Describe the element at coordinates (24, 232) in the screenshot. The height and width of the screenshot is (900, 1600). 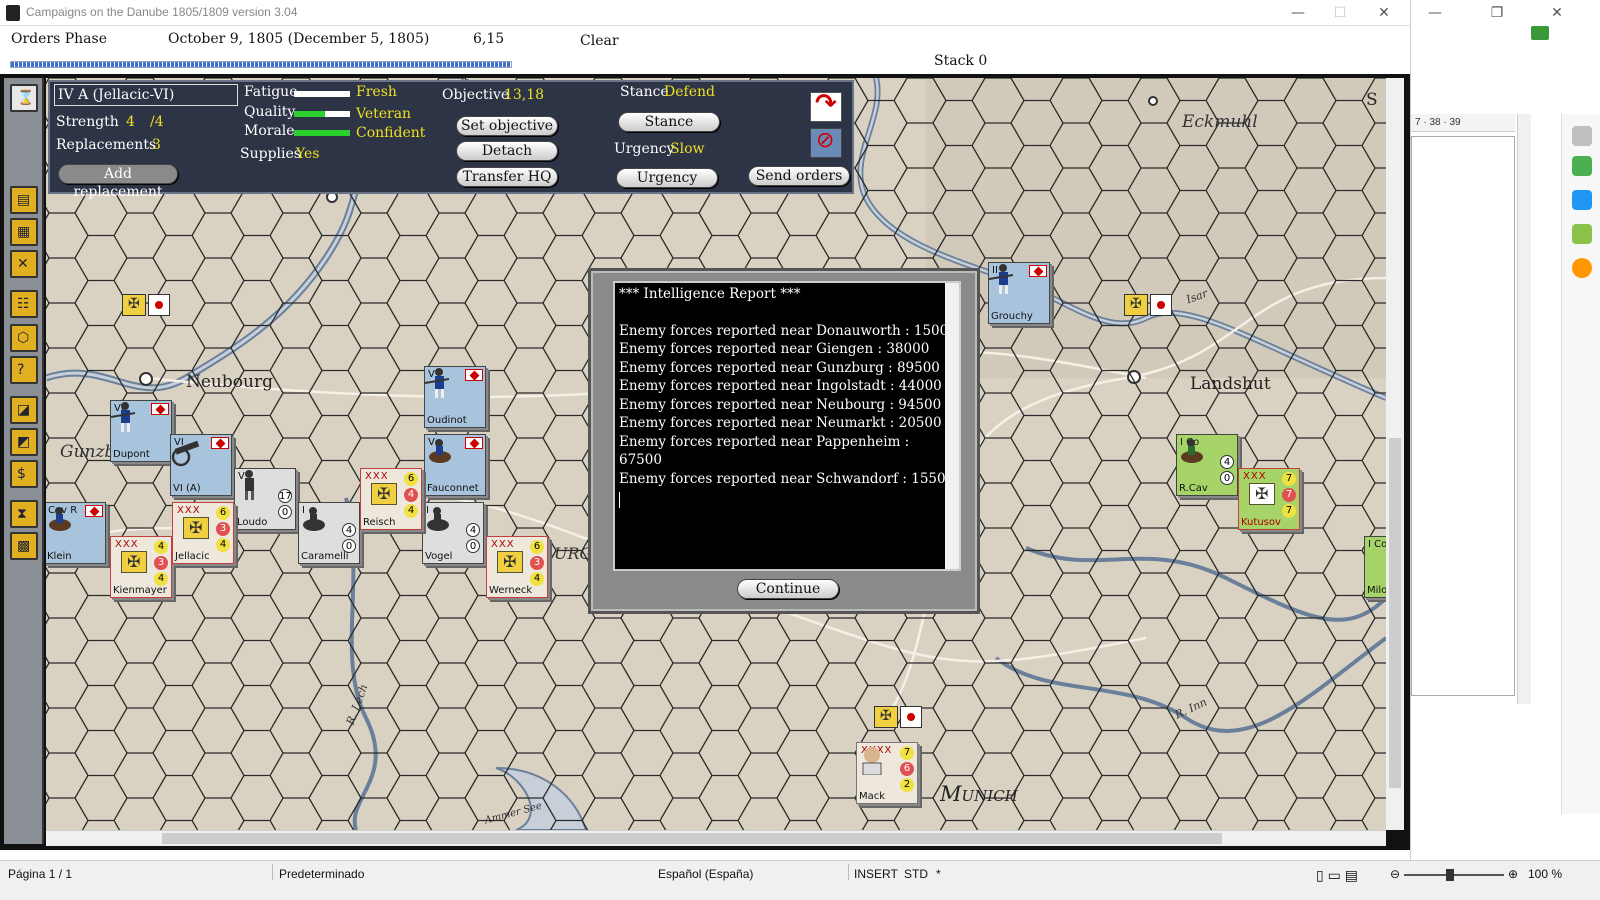
I see `stack-icon: ▦` at that location.